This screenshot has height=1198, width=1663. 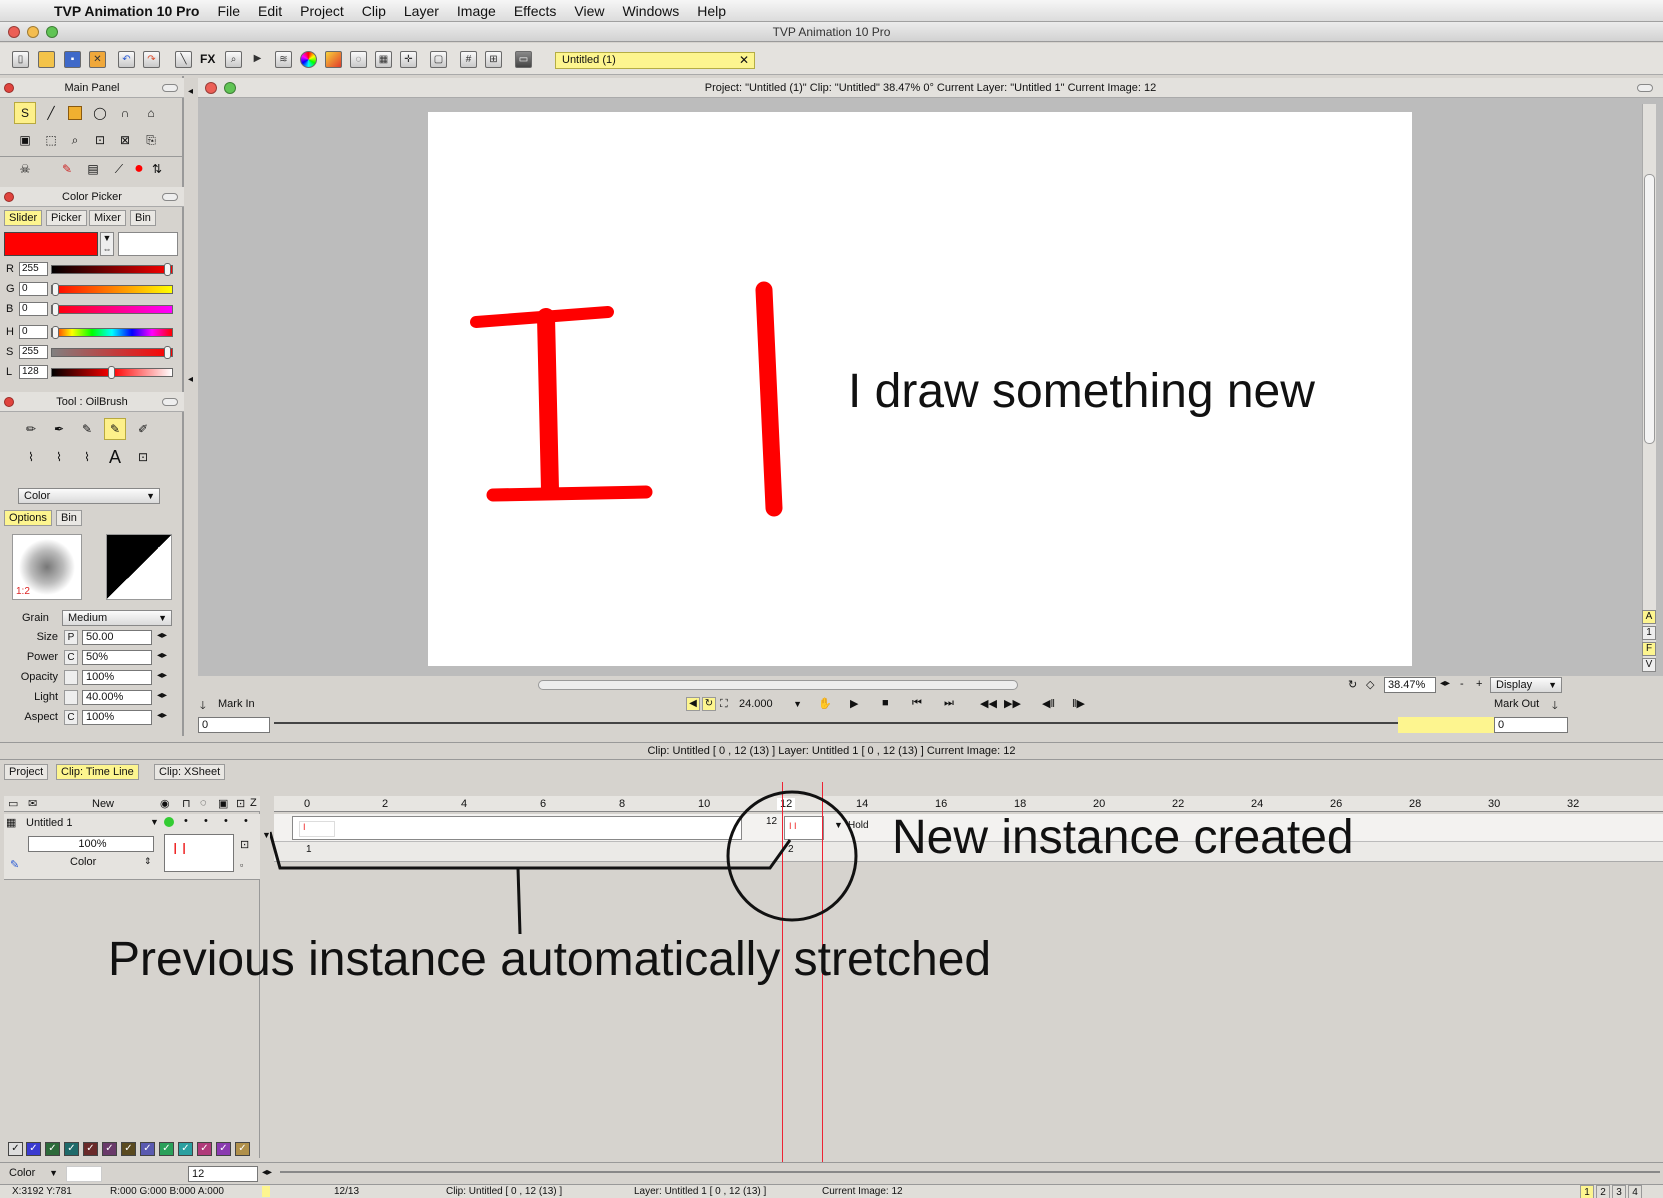 I want to click on menu-clip: Clip, so click(x=374, y=11).